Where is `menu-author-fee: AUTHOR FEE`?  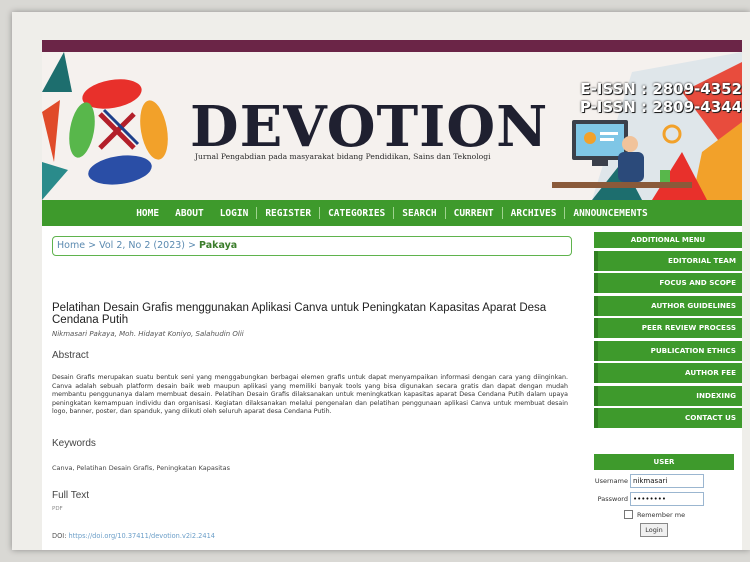
menu-author-fee: AUTHOR FEE is located at coordinates (668, 373).